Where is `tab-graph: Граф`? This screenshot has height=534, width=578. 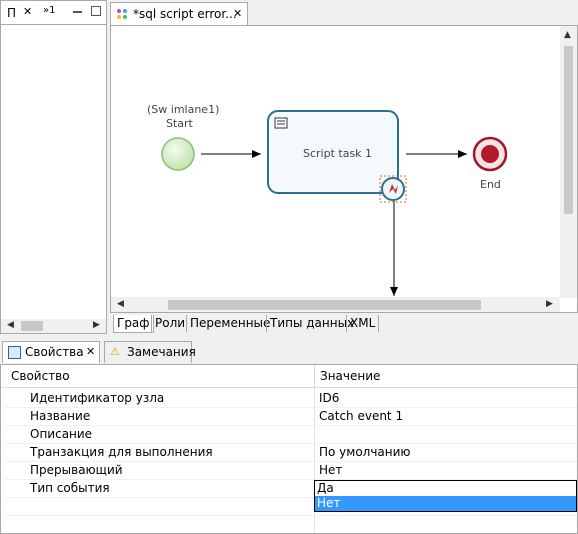 tab-graph: Граф is located at coordinates (133, 324).